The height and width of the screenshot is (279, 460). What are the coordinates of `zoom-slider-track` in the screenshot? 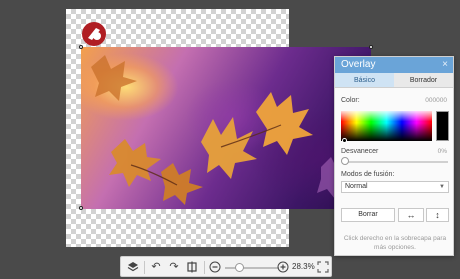 It's located at (252, 268).